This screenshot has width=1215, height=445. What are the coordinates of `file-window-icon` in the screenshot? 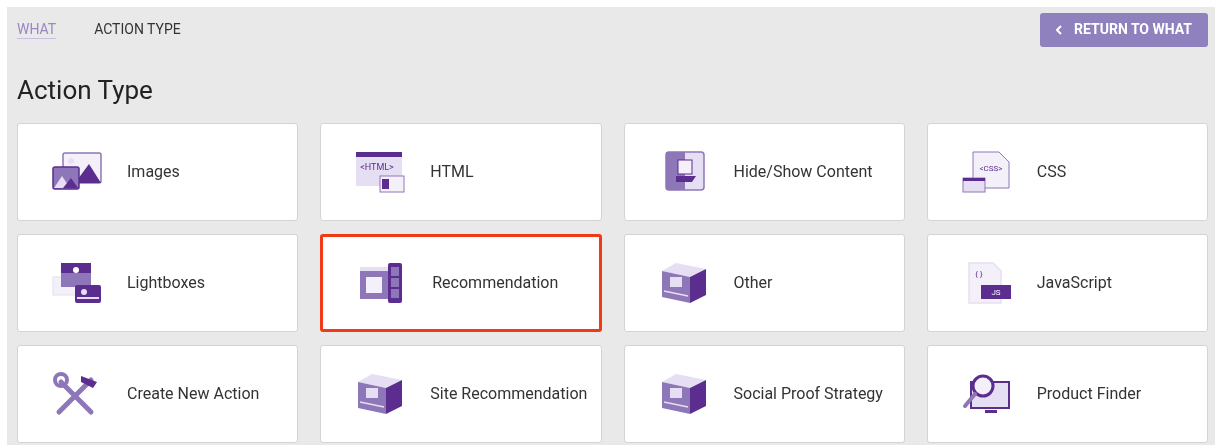 It's located at (986, 172).